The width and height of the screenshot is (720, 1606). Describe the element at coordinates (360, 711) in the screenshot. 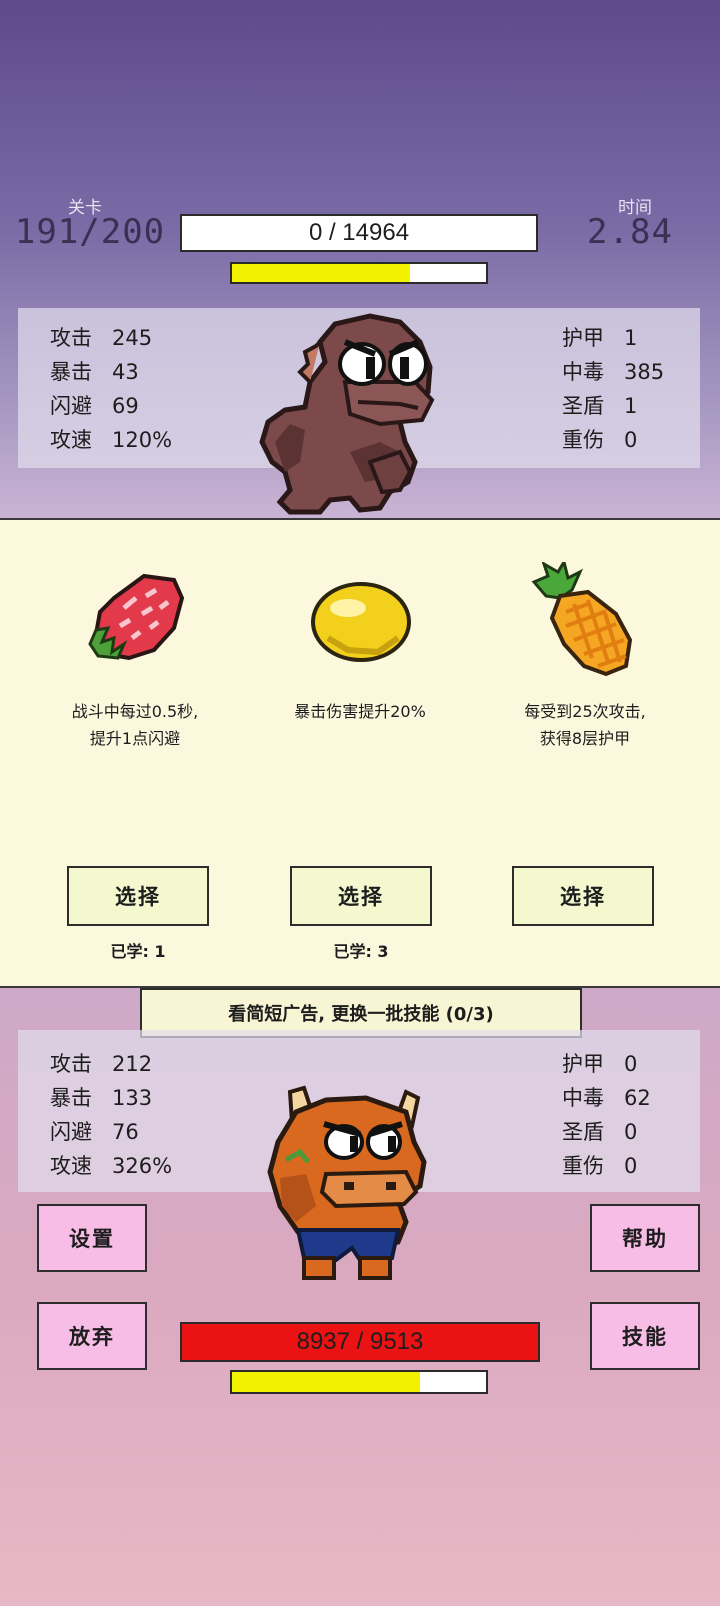

I see `skill-card-2-description: 暴击伤害提升20%` at that location.